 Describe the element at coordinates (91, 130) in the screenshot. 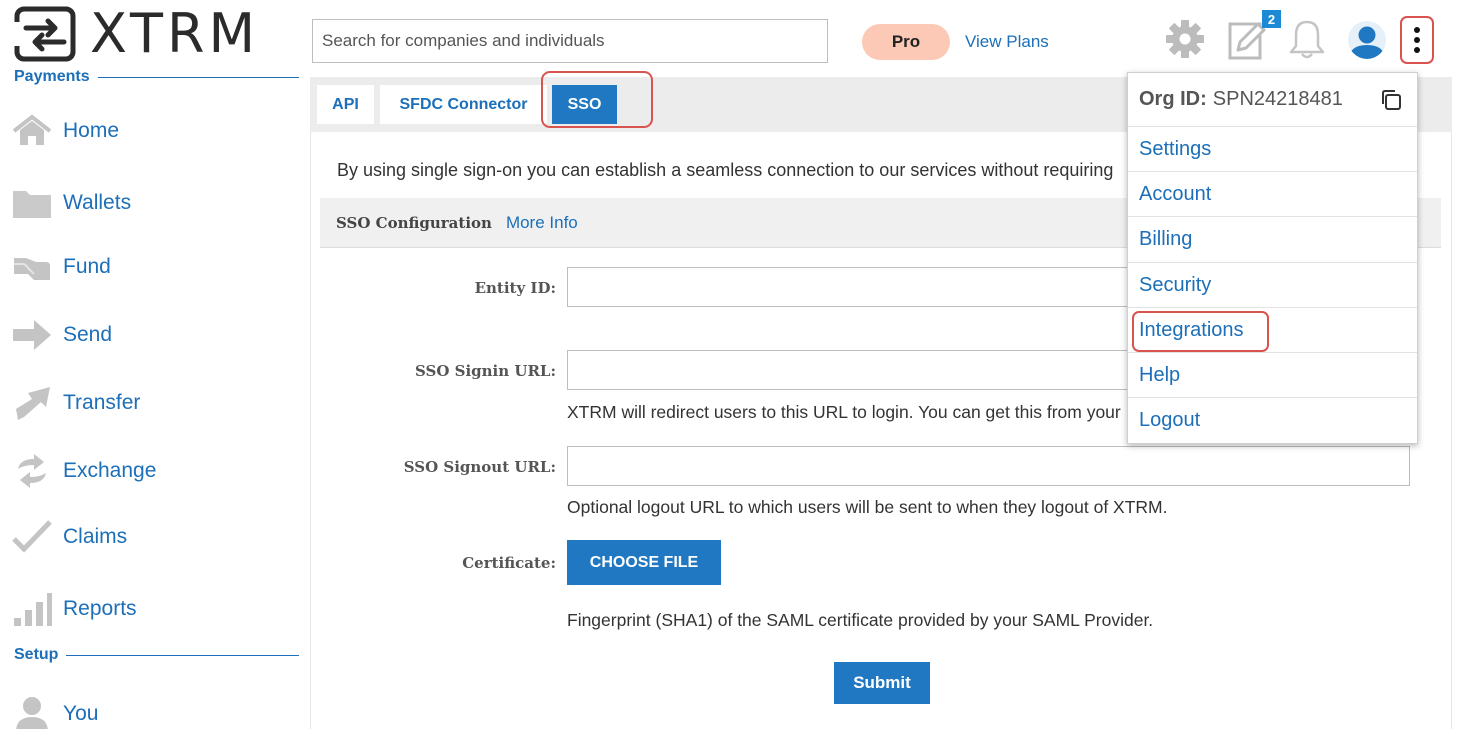

I see `sidebar-item-label: Home` at that location.